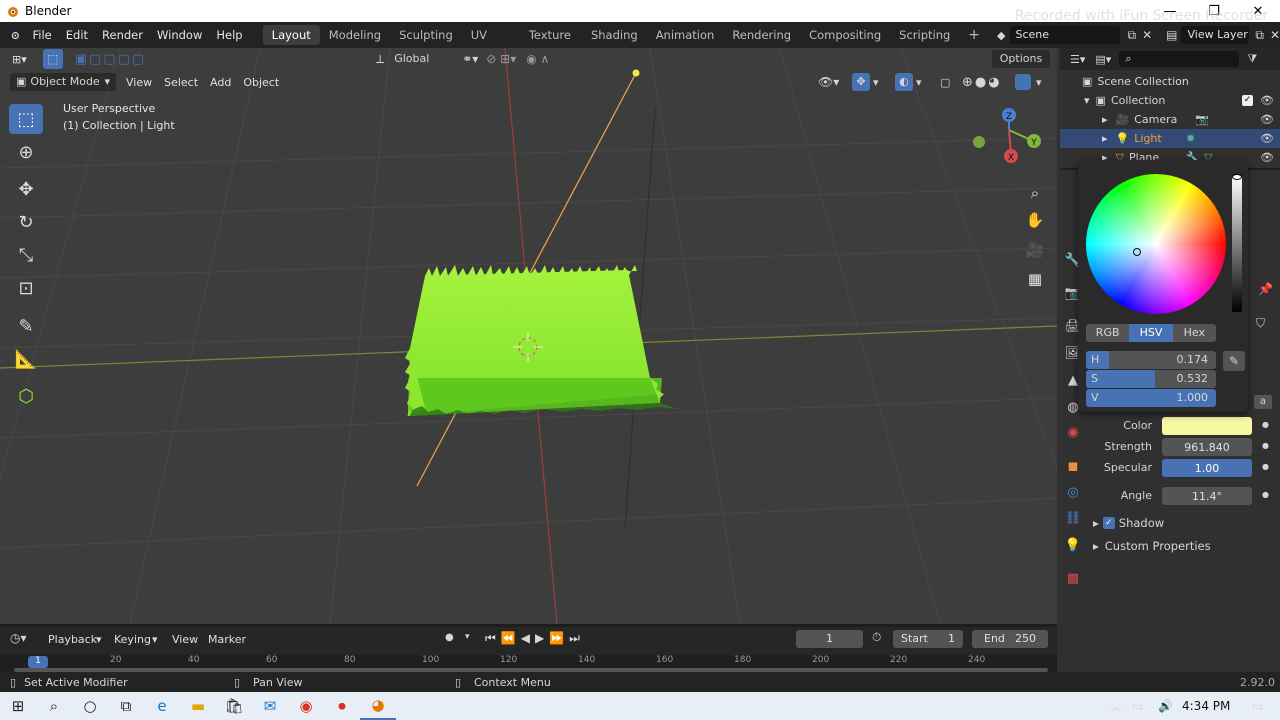 This screenshot has height=720, width=1280. Describe the element at coordinates (1207, 447) in the screenshot. I see `strength-field: 961.840` at that location.